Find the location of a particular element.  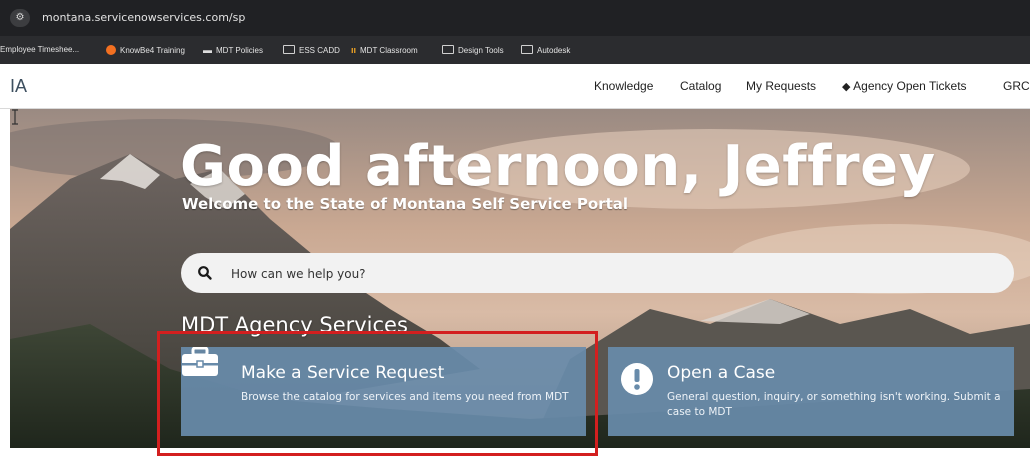

knowbe4-icon is located at coordinates (111, 50).